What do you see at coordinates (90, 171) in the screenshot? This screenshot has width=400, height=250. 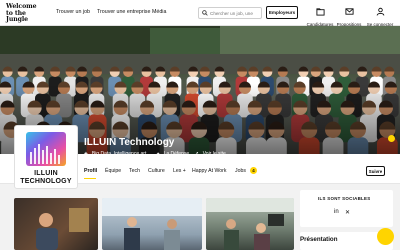 I see `tab-profil: Profil` at bounding box center [90, 171].